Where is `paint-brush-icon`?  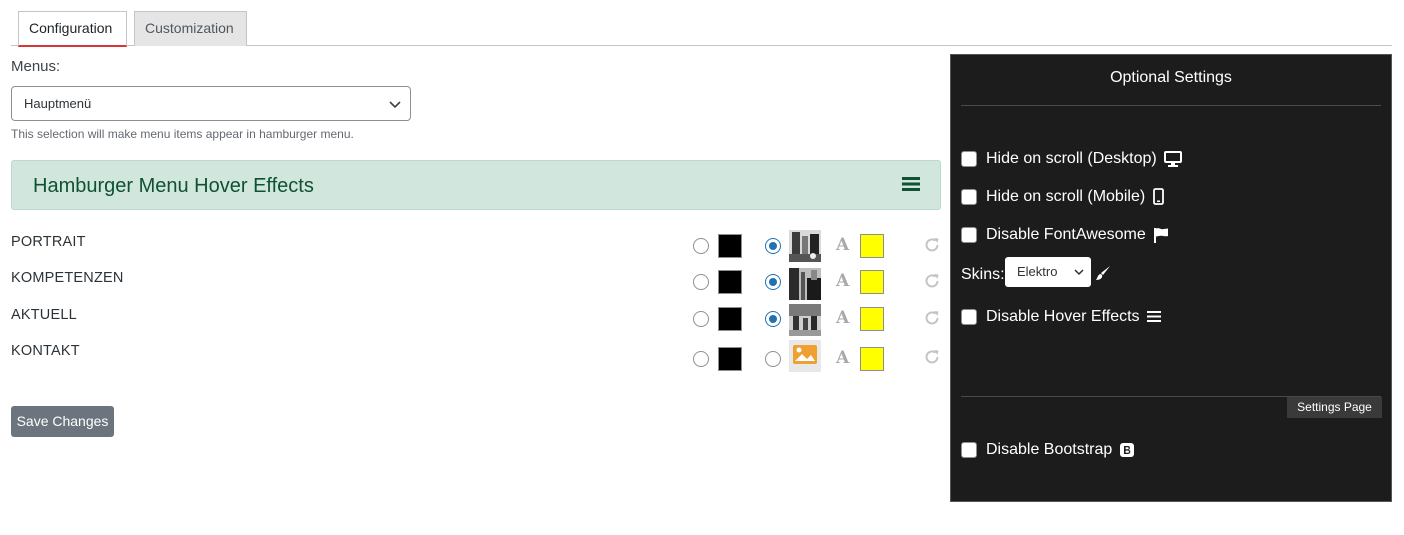 paint-brush-icon is located at coordinates (1103, 273).